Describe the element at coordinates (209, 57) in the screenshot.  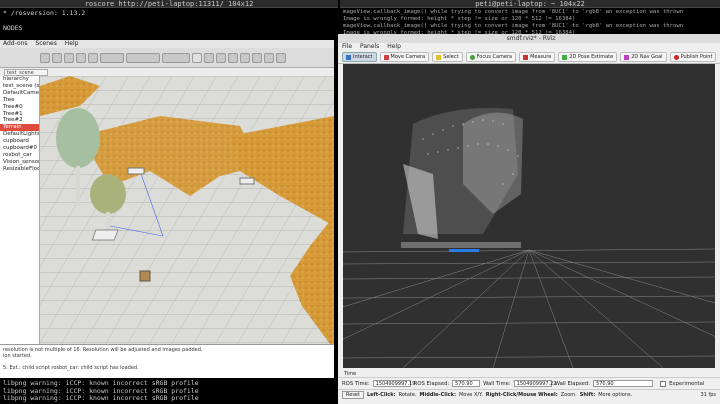
I see `pause-icon` at that location.